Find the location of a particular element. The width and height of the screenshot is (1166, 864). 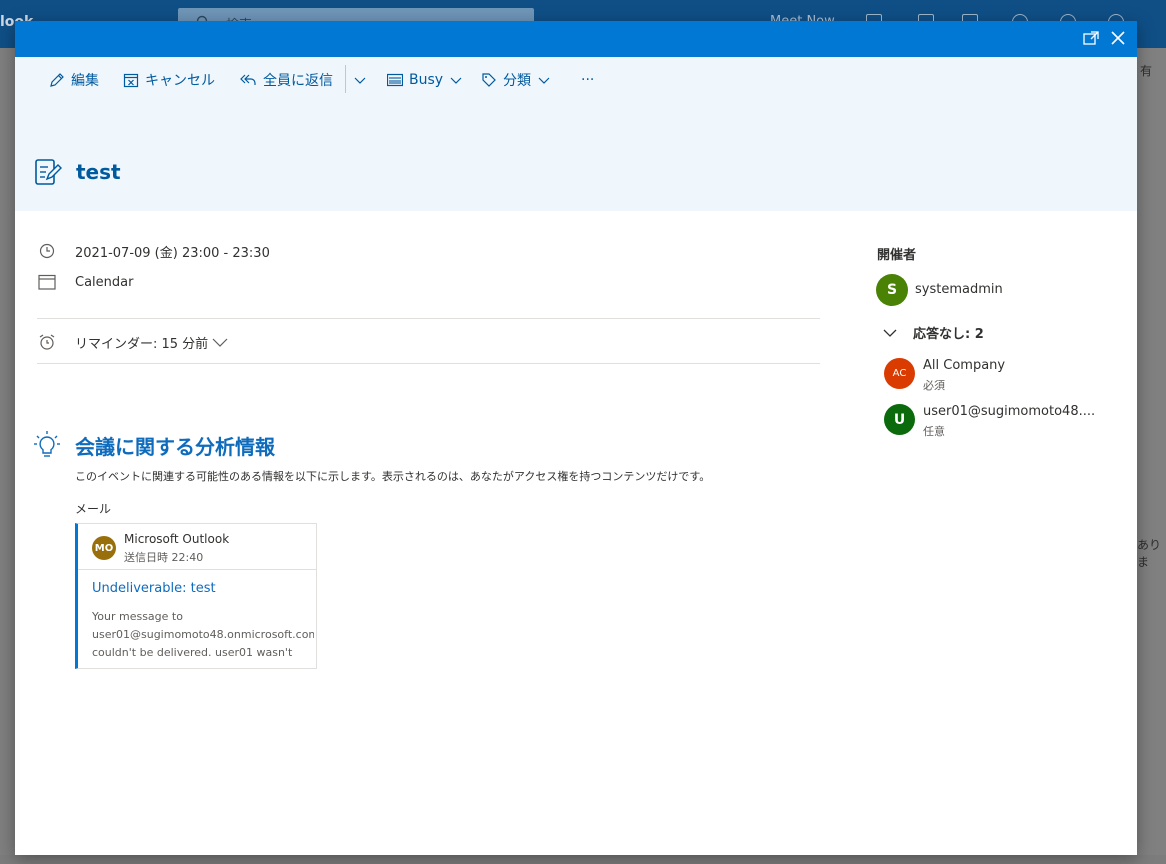

edit-button: 編集 is located at coordinates (74, 80).